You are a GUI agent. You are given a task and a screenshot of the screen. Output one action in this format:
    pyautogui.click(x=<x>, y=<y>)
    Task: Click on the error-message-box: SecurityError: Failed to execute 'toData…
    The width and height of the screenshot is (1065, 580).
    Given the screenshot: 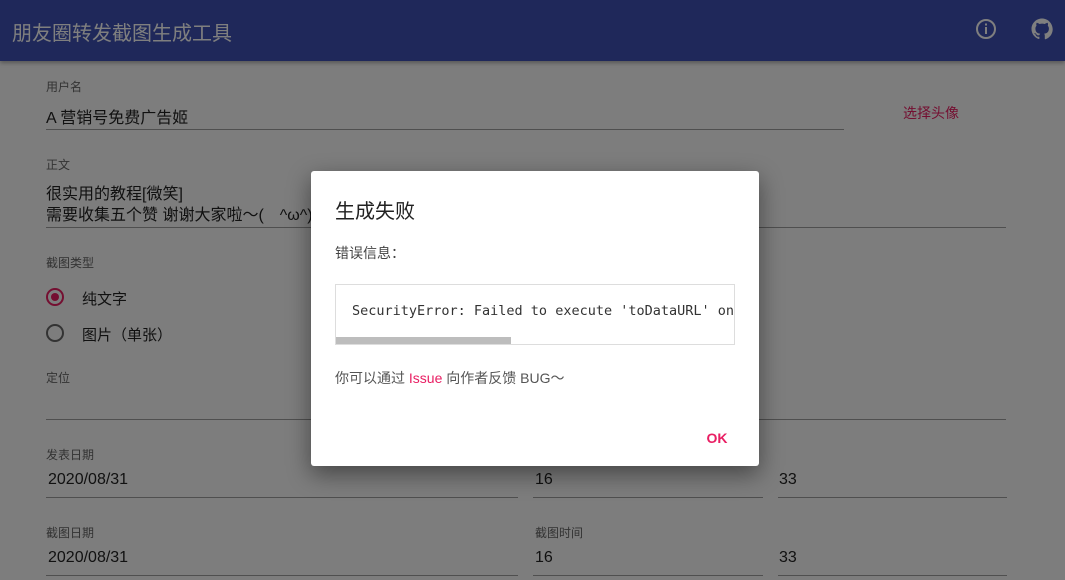 What is the action you would take?
    pyautogui.click(x=535, y=314)
    